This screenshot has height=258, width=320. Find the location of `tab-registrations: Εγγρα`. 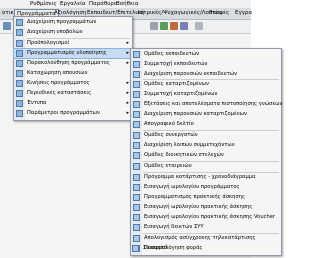

tab-registrations: Εγγρα is located at coordinates (243, 13).